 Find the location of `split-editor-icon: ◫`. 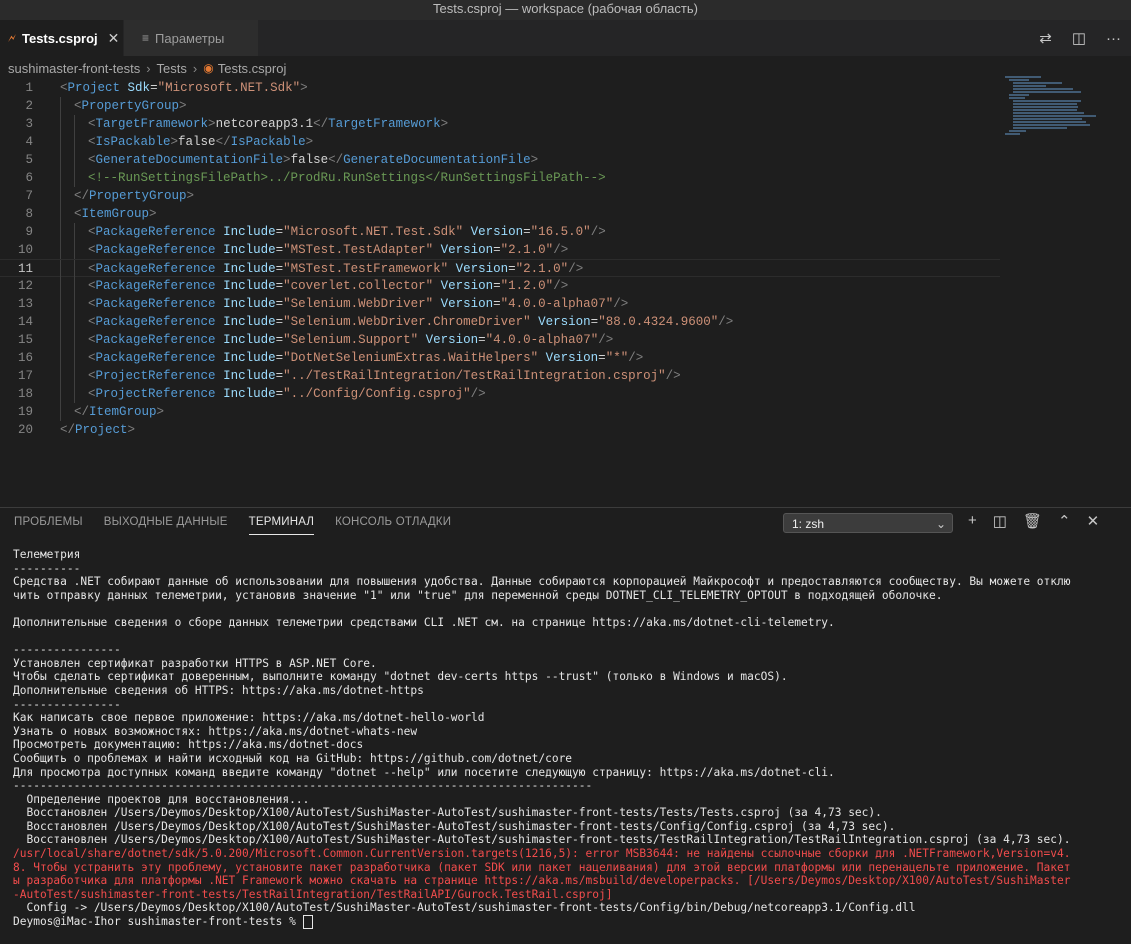

split-editor-icon: ◫ is located at coordinates (1079, 38).